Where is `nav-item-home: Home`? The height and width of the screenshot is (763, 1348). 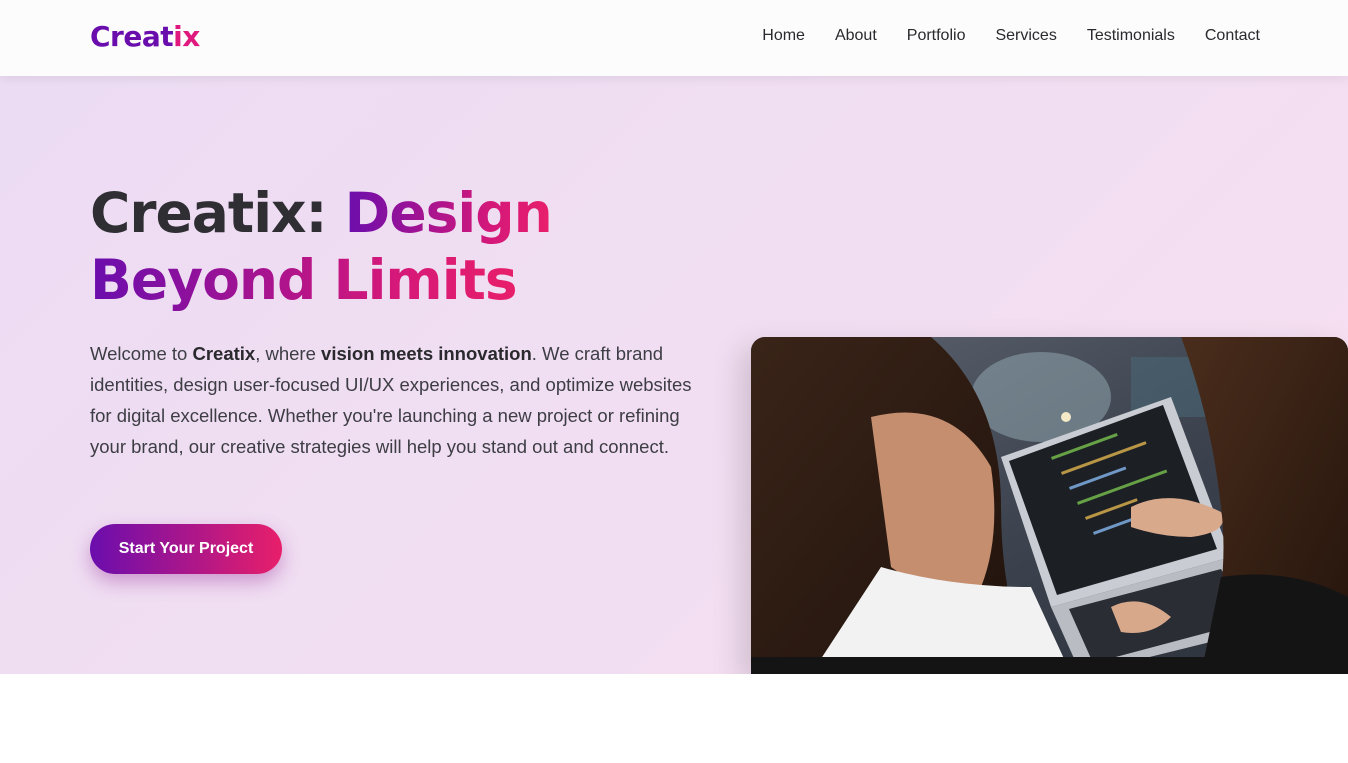
nav-item-home: Home is located at coordinates (783, 36).